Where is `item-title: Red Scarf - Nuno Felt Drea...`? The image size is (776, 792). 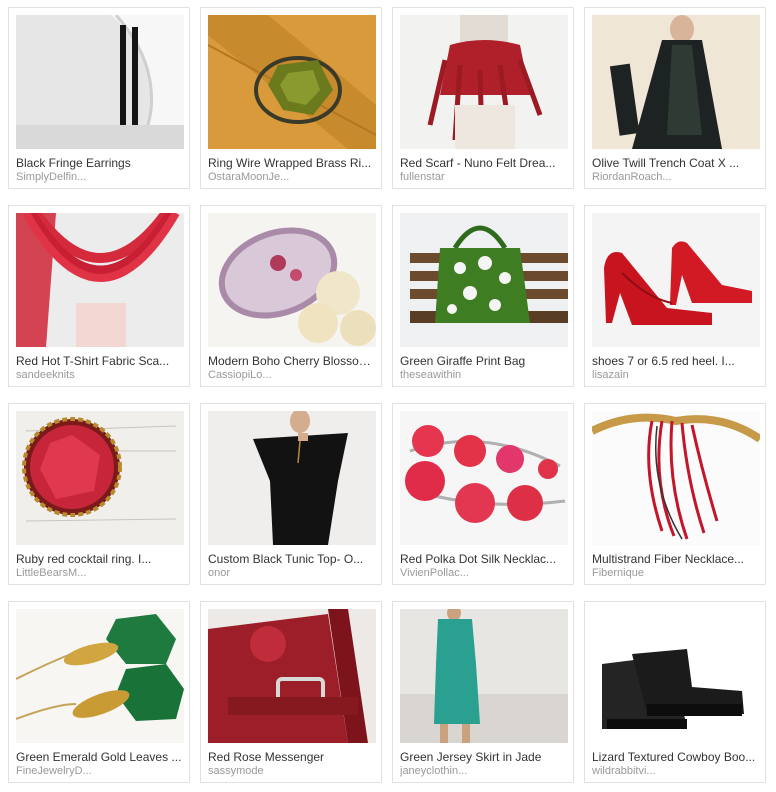
item-title: Red Scarf - Nuno Felt Drea... is located at coordinates (484, 163).